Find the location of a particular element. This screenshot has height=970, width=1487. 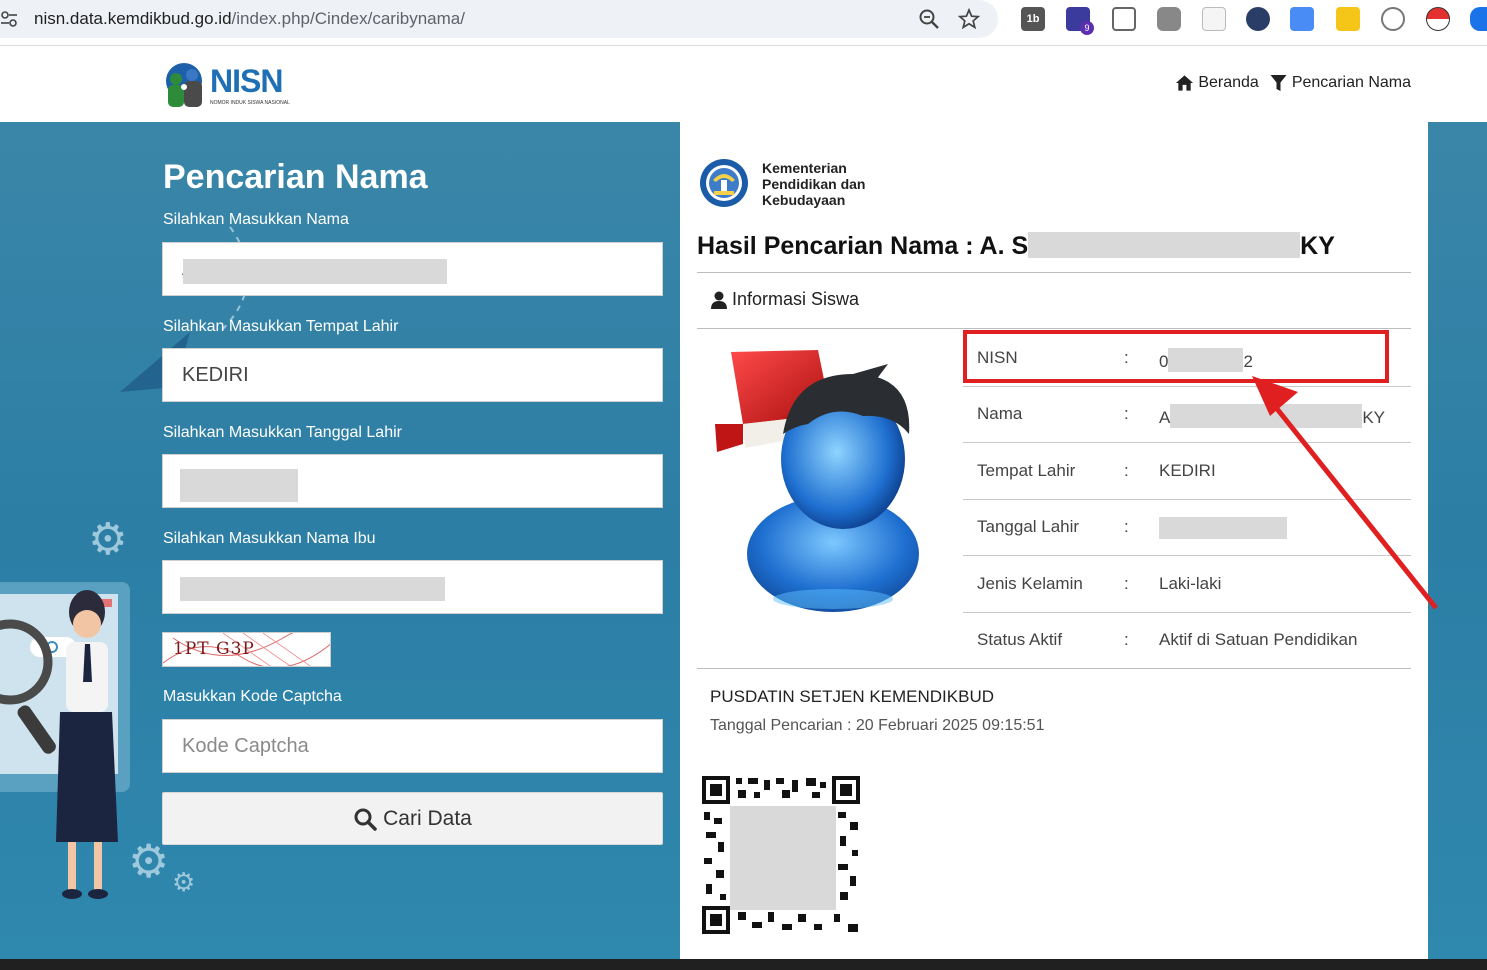

extension-cast-icon is located at coordinates (1124, 19).